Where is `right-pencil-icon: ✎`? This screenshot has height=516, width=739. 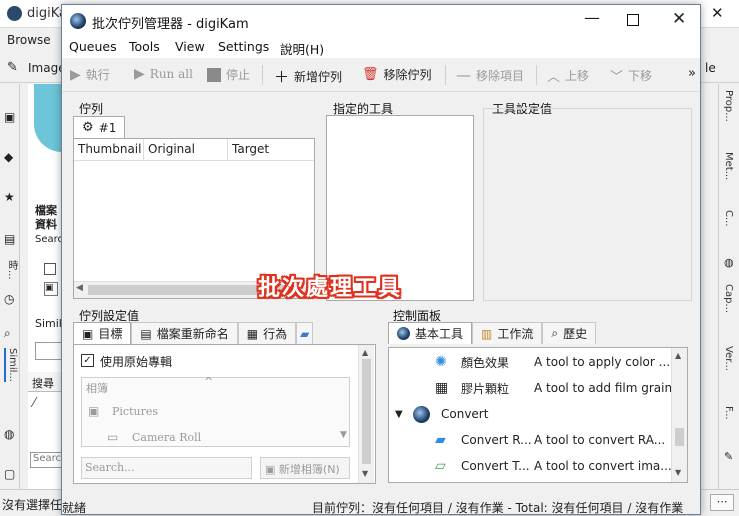 right-pencil-icon: ✎ is located at coordinates (728, 456).